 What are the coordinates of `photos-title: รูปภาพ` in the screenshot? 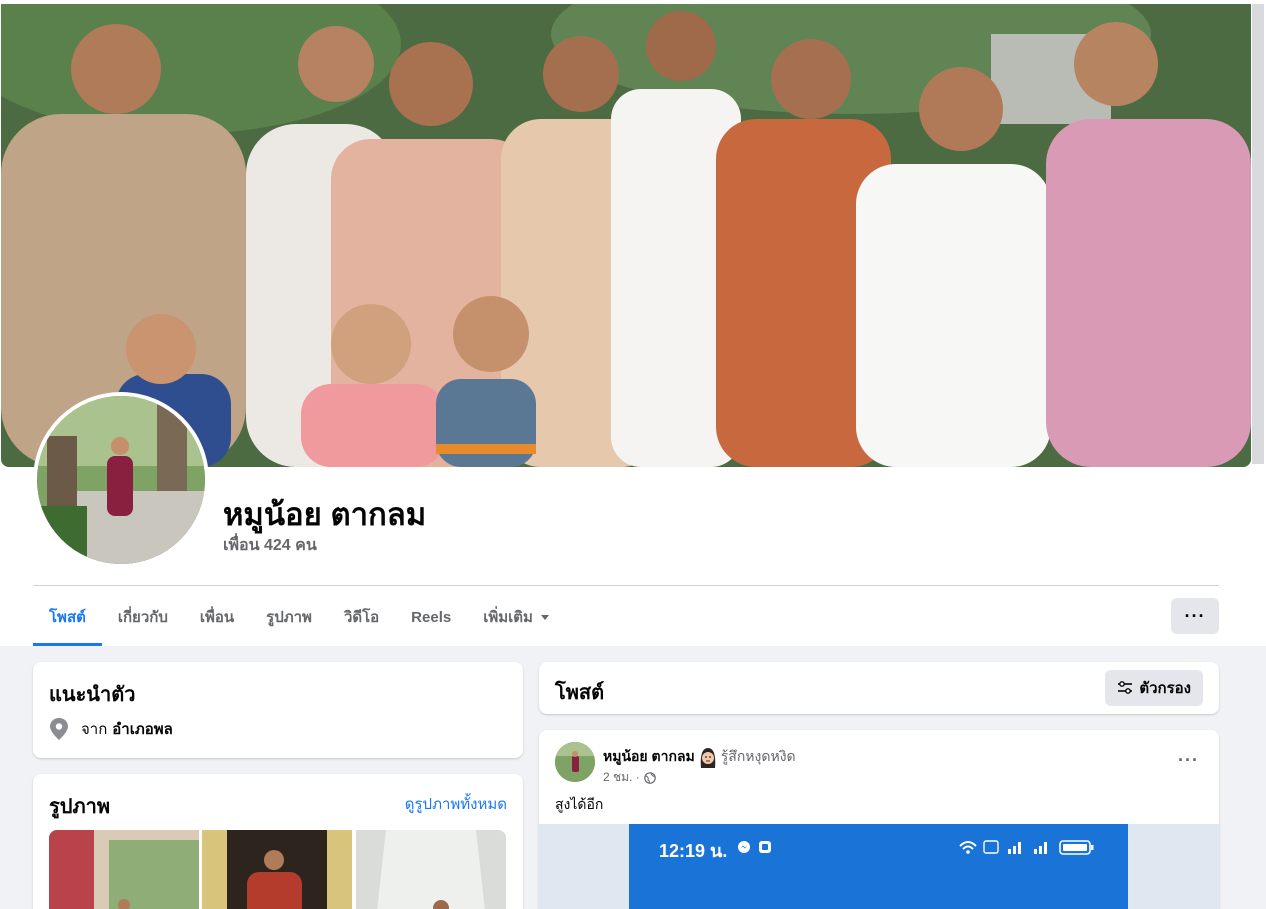 It's located at (80, 807).